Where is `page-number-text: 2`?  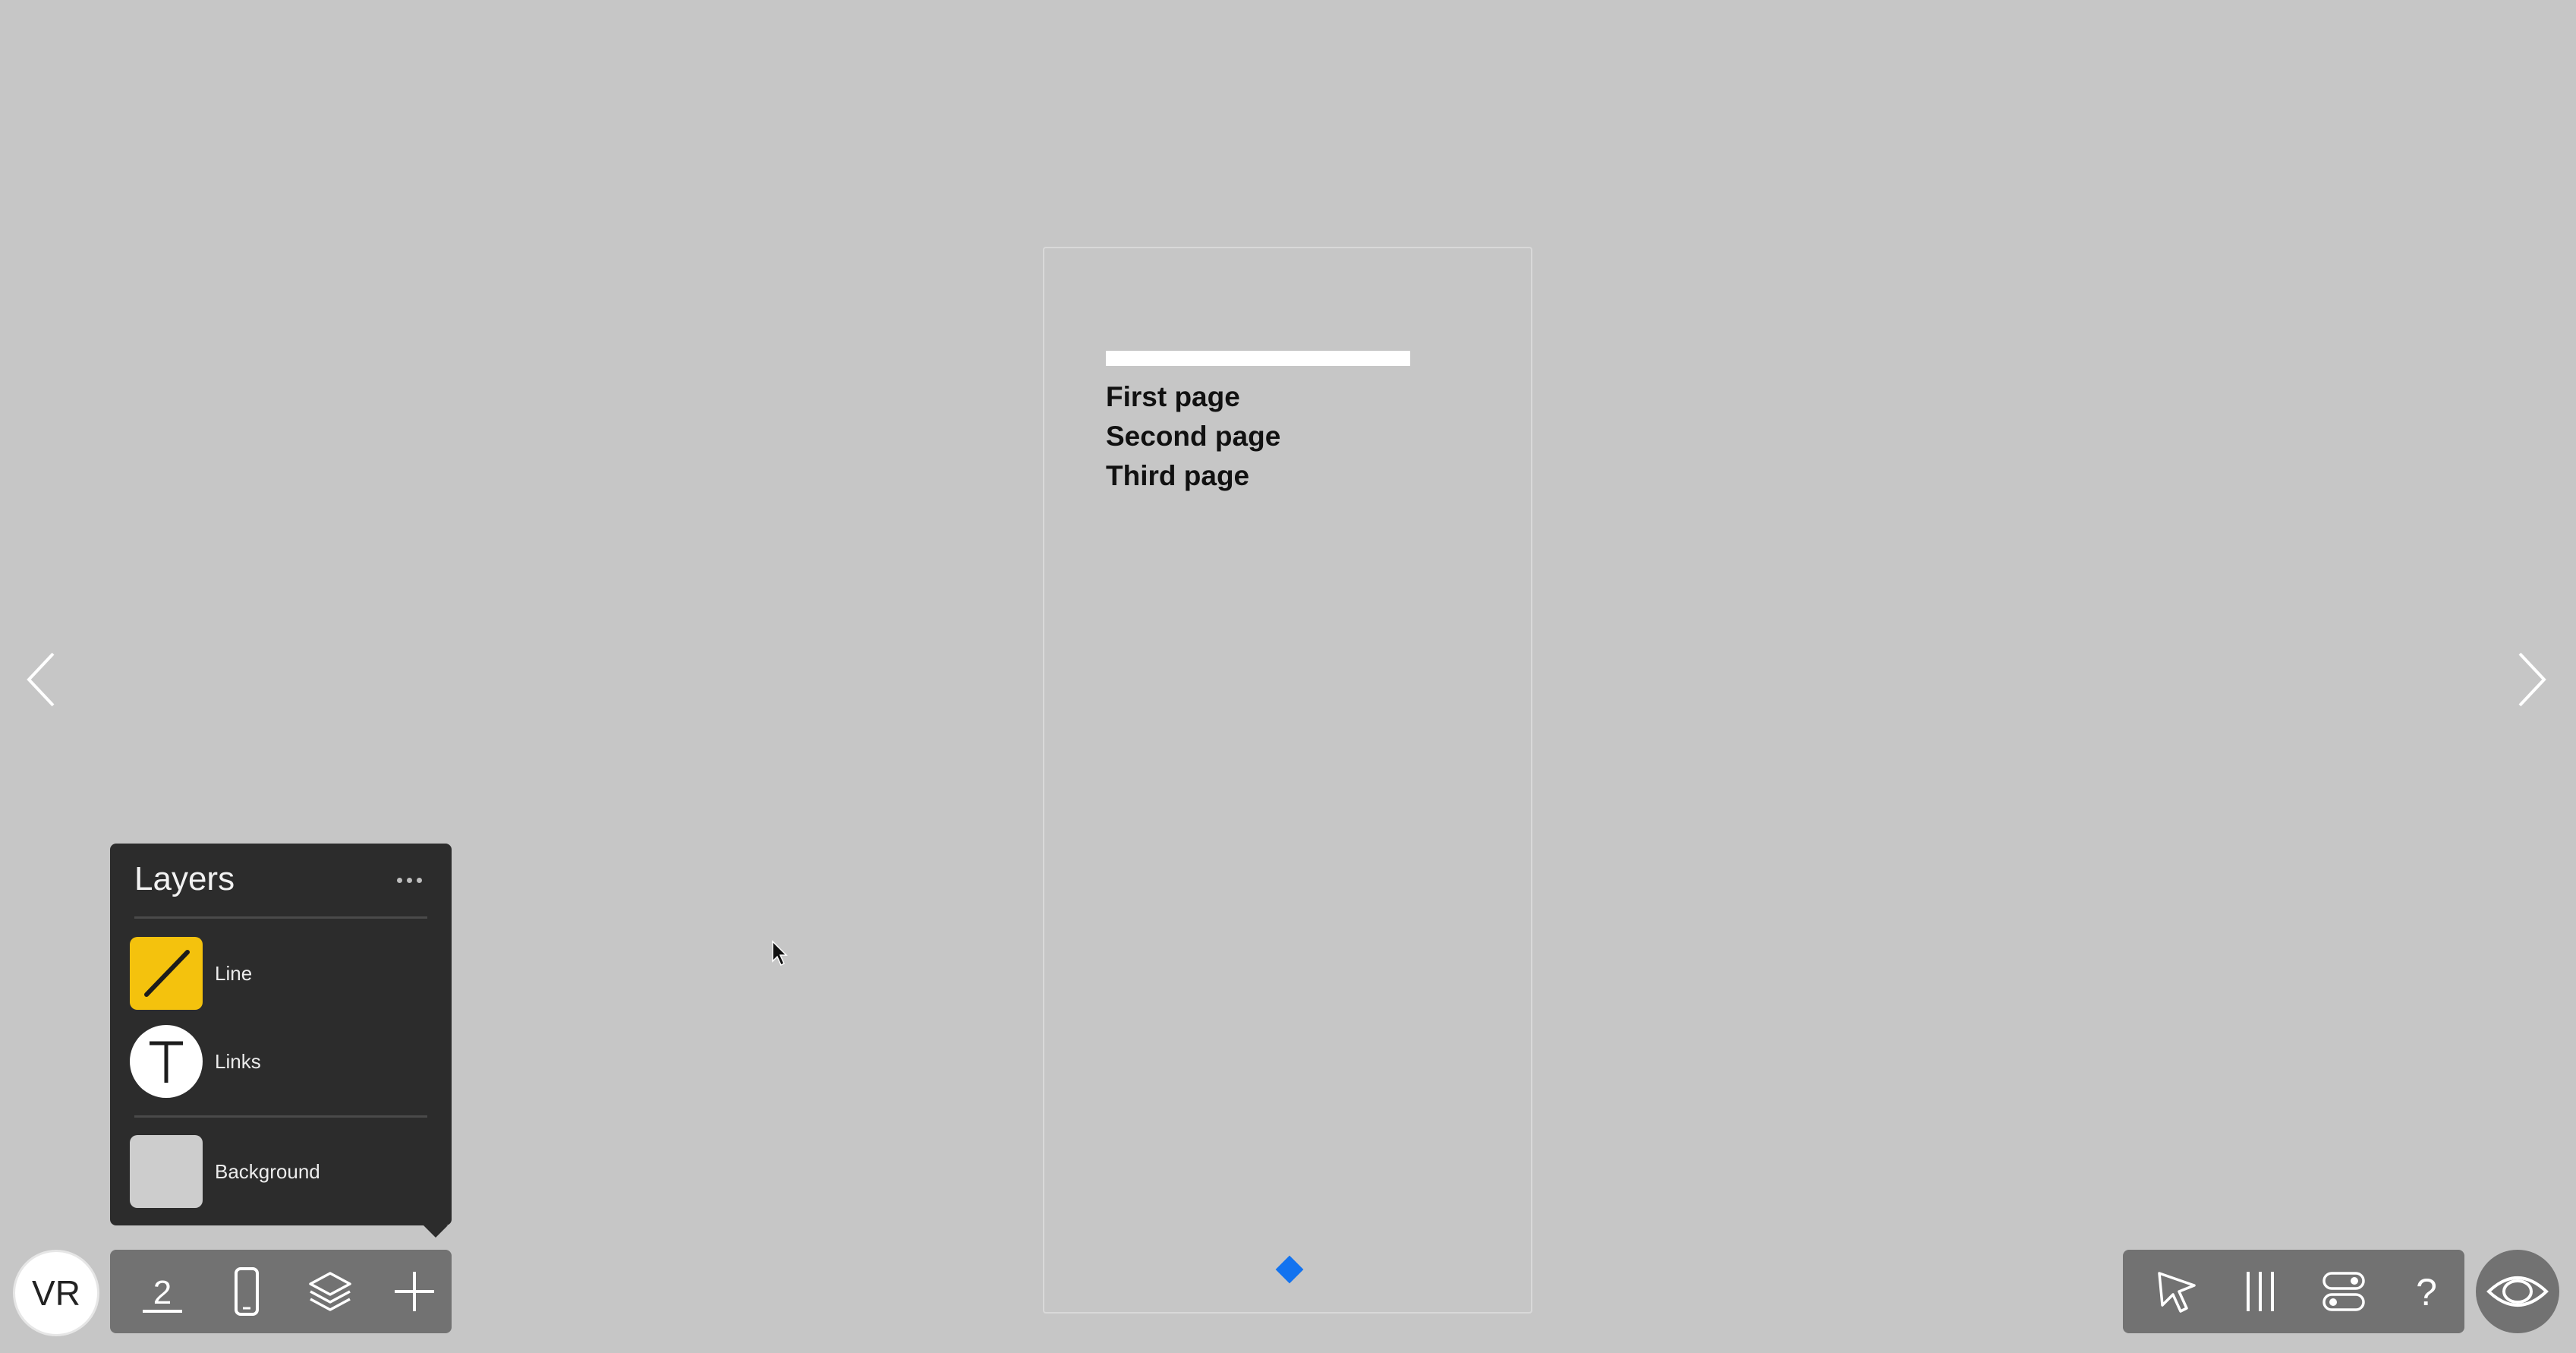 page-number-text: 2 is located at coordinates (162, 1293).